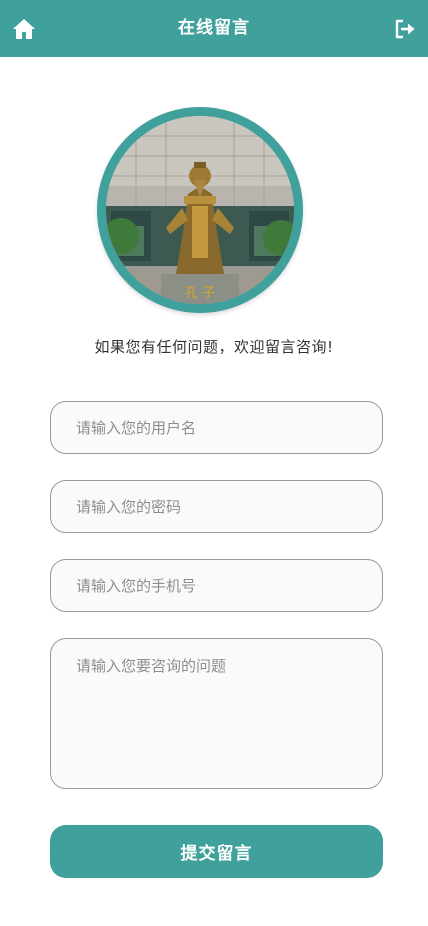 The image size is (428, 926). I want to click on svg-text: 孔 子, so click(200, 293).